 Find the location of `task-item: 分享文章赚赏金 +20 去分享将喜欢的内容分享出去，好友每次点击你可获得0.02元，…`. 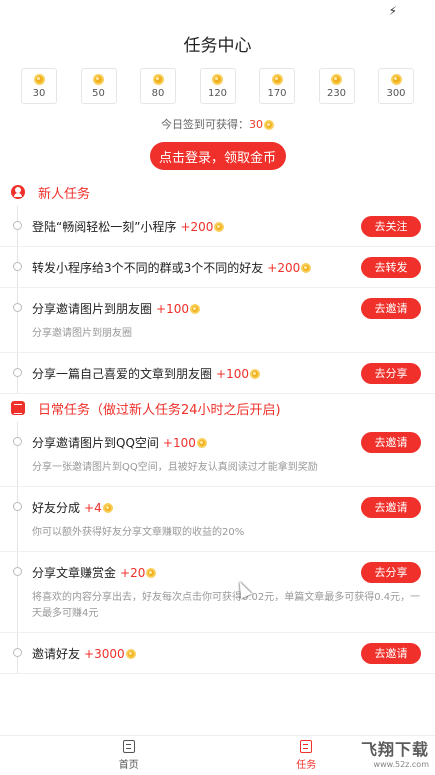

task-item: 分享文章赚赏金 +20 去分享将喜欢的内容分享出去，好友每次点击你可获得0.02元，… is located at coordinates (217, 592).